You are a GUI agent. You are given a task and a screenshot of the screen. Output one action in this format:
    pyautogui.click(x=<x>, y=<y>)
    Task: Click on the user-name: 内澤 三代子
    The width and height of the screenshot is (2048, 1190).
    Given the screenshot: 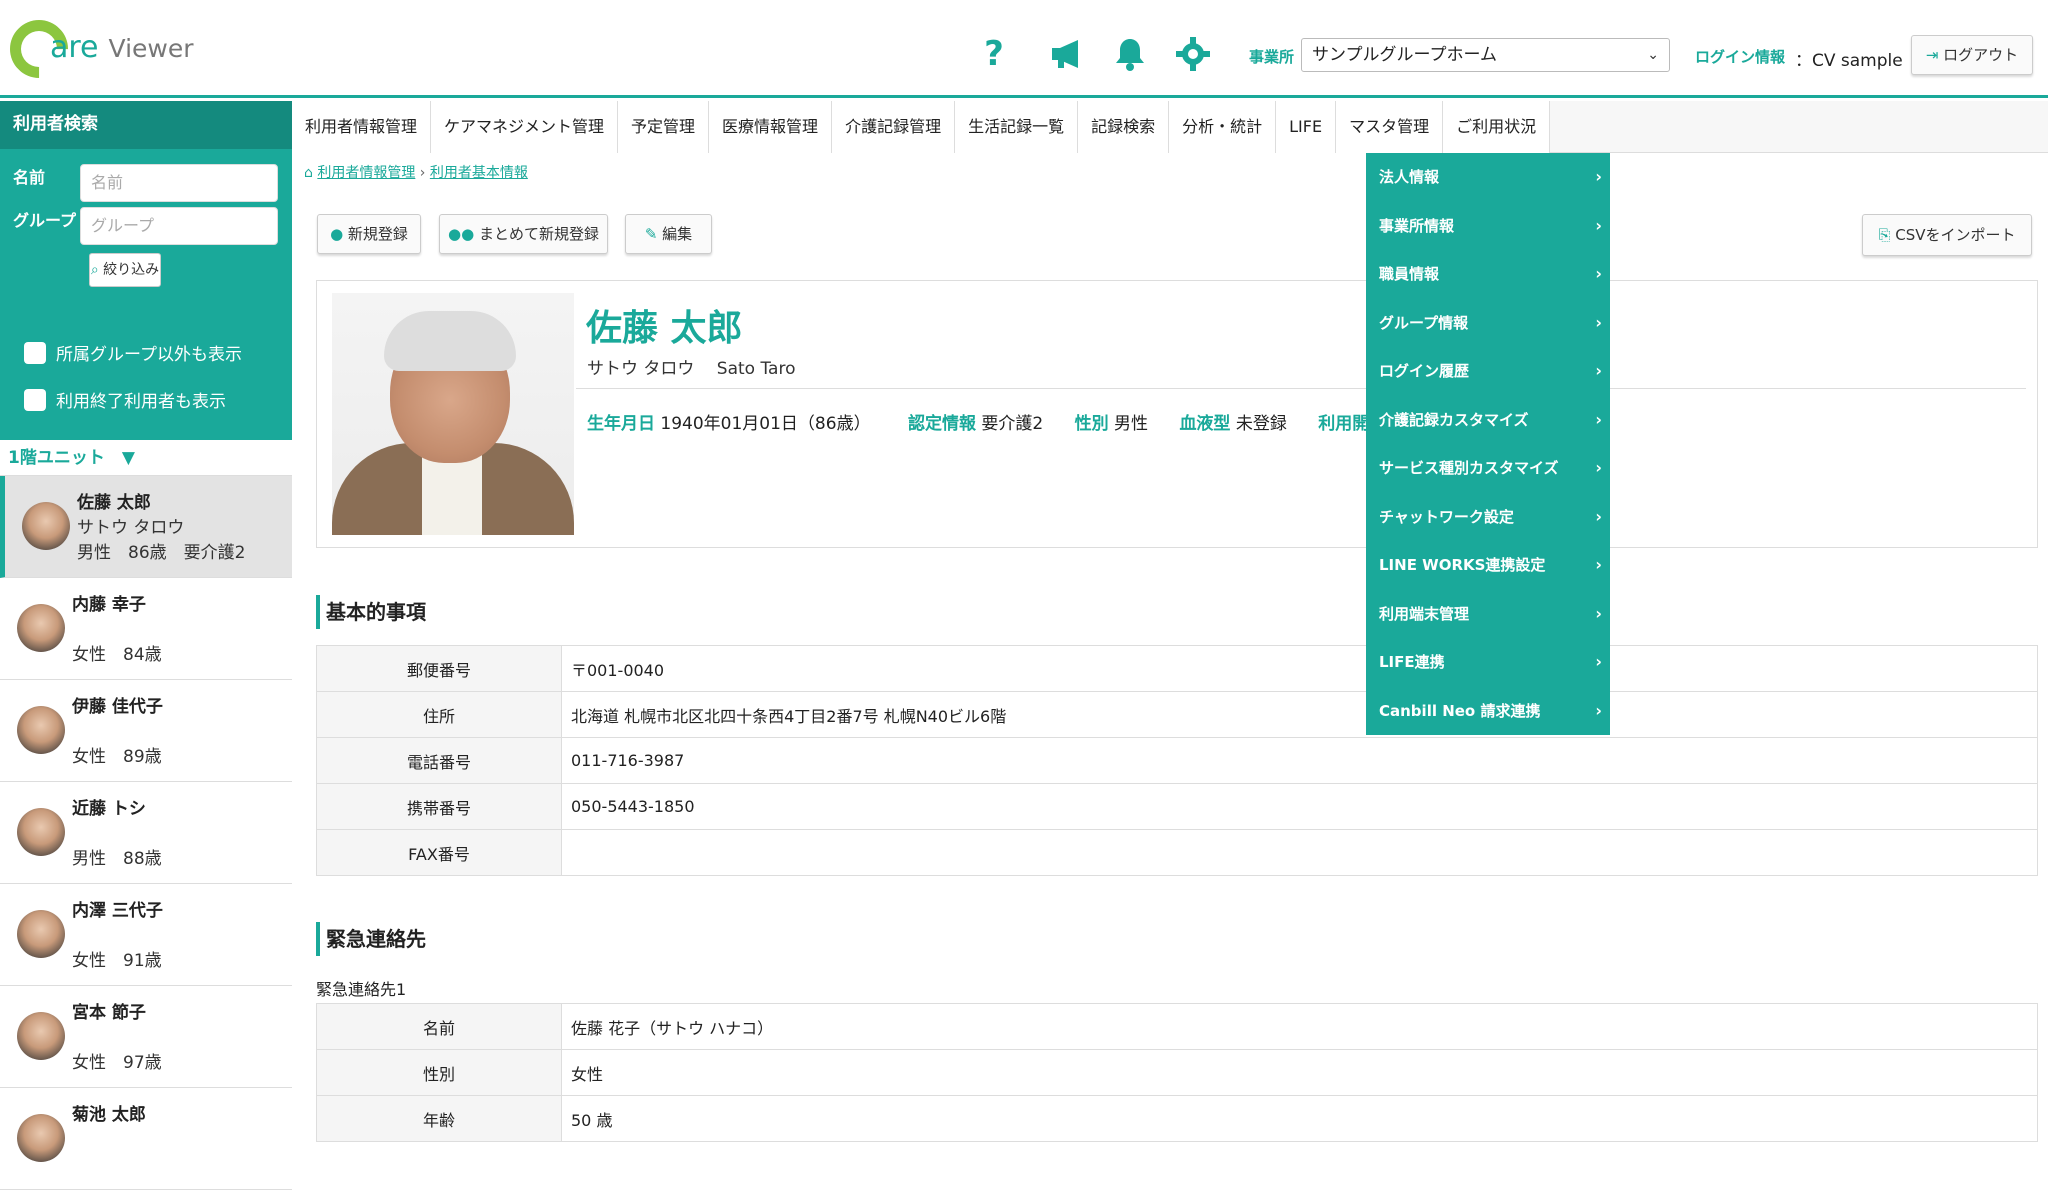 What is the action you would take?
    pyautogui.click(x=117, y=911)
    